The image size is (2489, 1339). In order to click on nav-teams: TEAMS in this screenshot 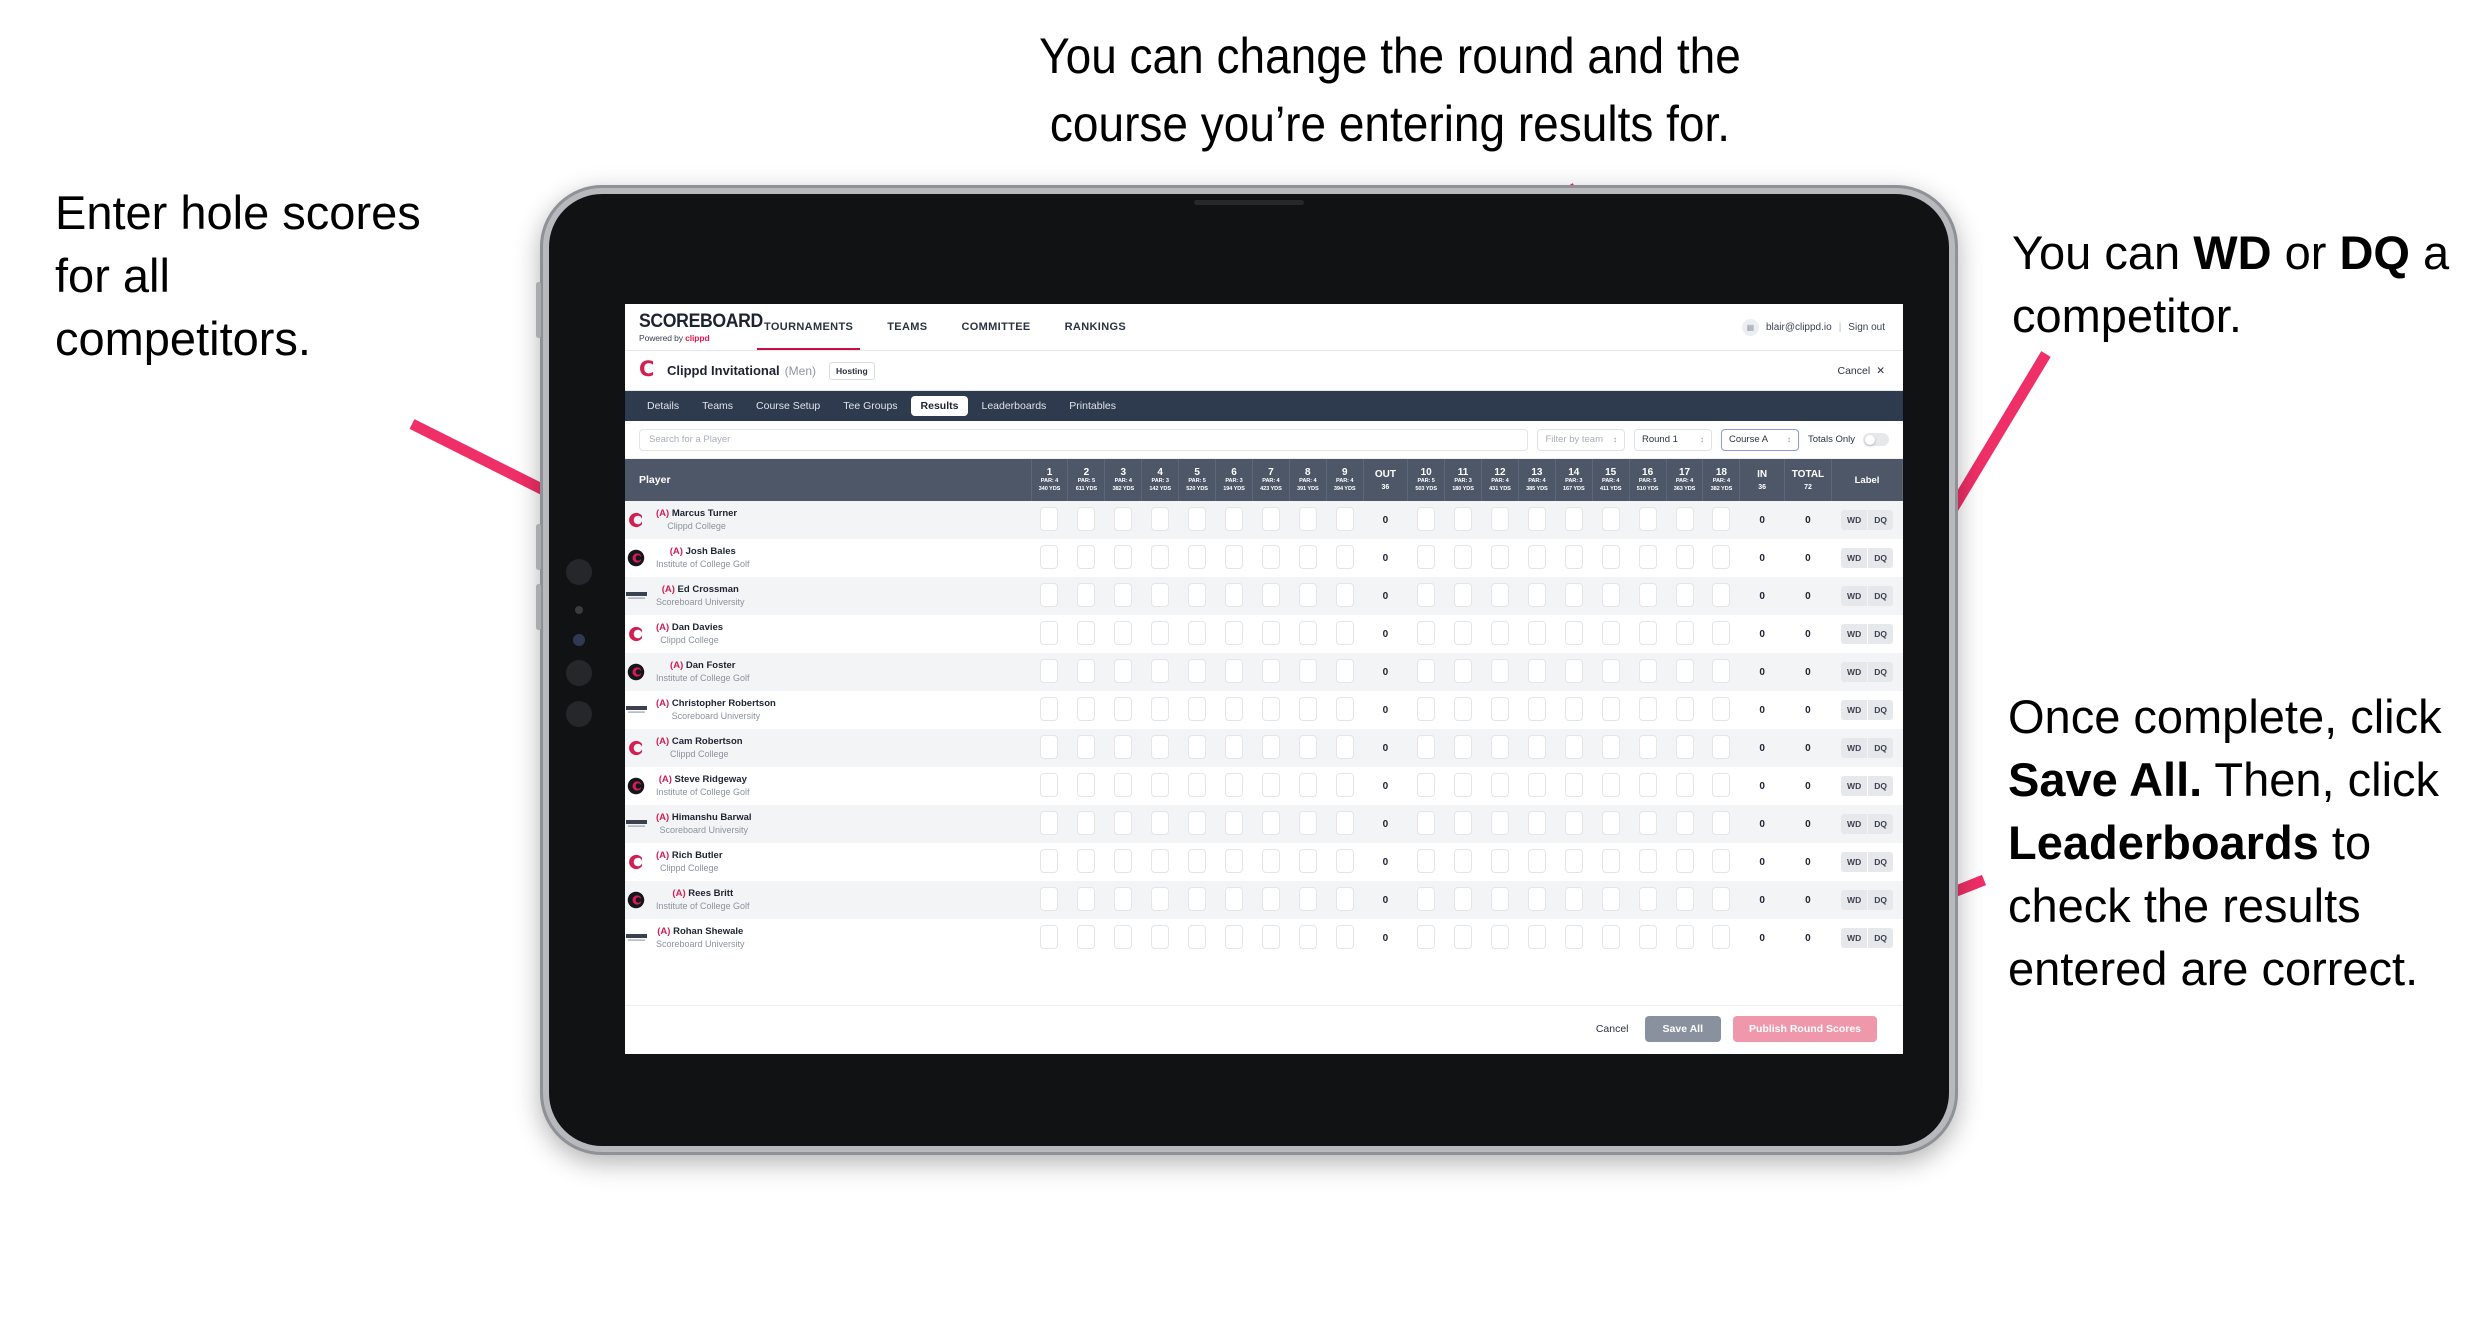, I will do `click(907, 327)`.